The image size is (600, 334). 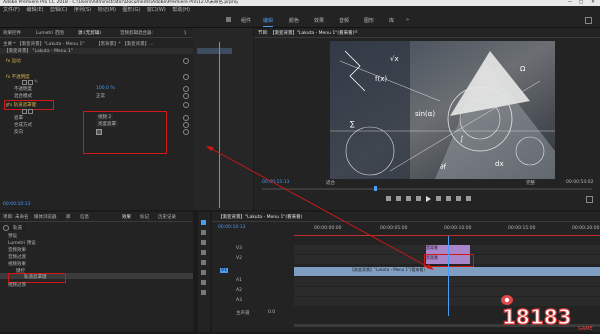 I want to click on watermark-subtext: GAME, so click(x=585, y=329).